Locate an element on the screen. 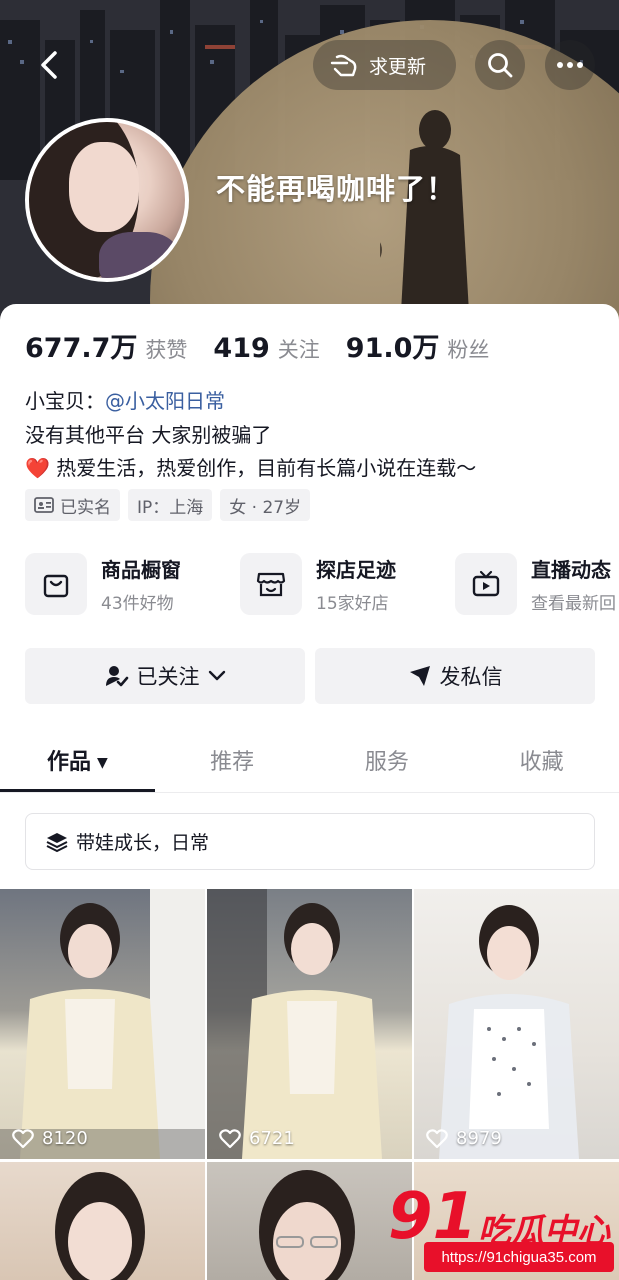 This screenshot has height=1280, width=619. bio-line-2: 没有其他平台 大家别被骗了 is located at coordinates (148, 435).